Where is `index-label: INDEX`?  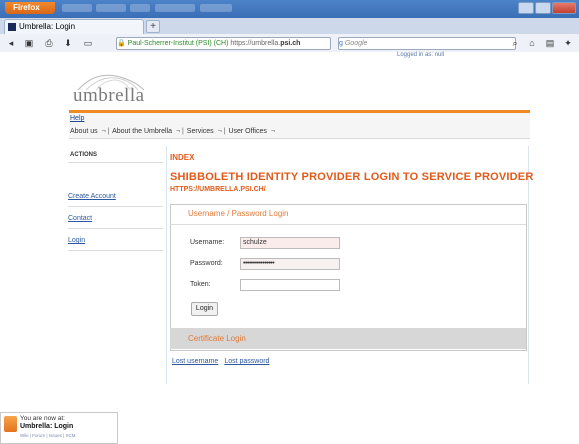 index-label: INDEX is located at coordinates (182, 157).